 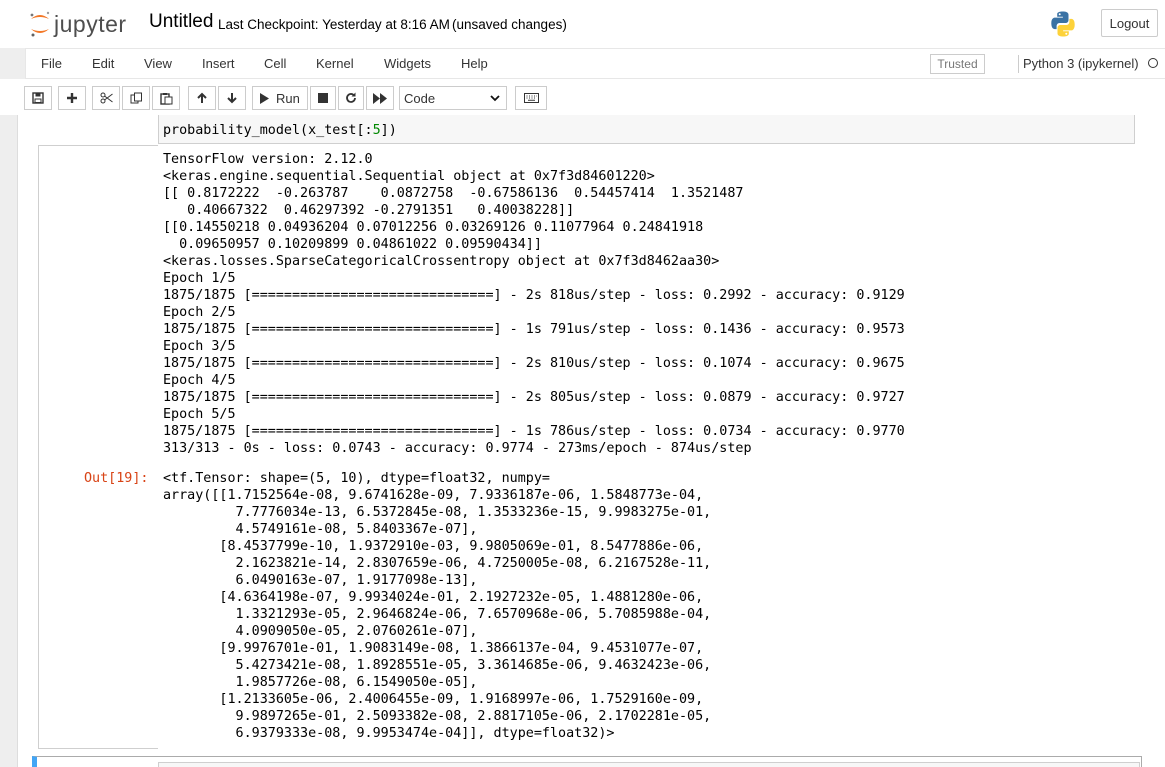 I want to click on stop-icon, so click(x=323, y=98).